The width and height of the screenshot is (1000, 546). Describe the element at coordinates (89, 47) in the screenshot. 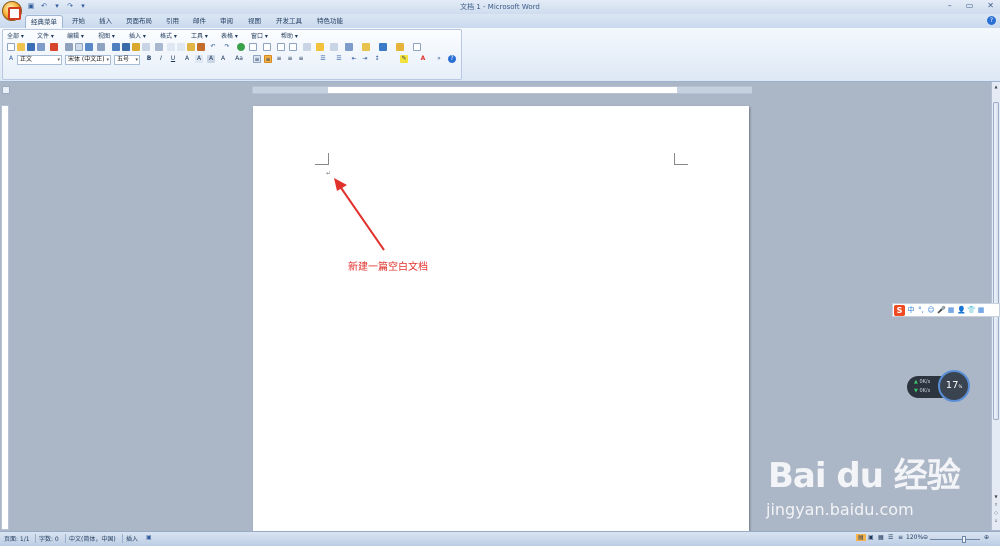

I see `spelling-icon` at that location.